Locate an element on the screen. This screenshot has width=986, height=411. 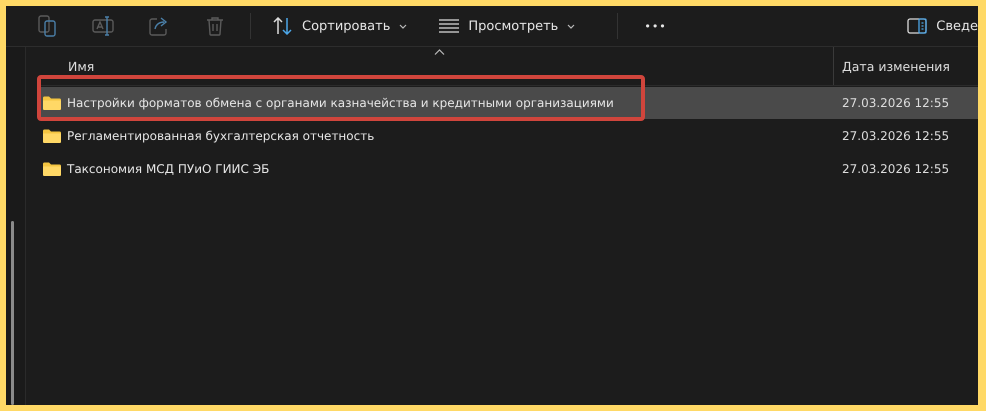
folder-row: Настройки форматов обмена с органами казначейства и кредитными организациями 27.03.2026 12:55 is located at coordinates (508, 103).